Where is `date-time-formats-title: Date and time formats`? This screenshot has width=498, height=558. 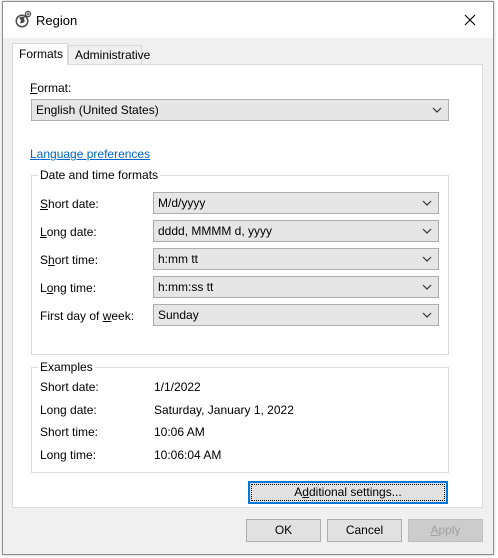
date-time-formats-title: Date and time formats is located at coordinates (99, 175).